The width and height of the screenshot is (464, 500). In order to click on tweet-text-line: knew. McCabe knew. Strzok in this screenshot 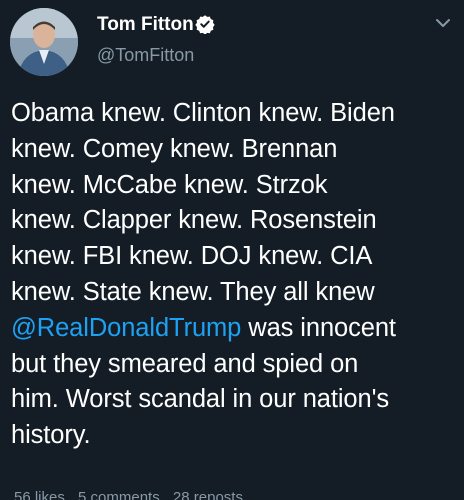, I will do `click(169, 184)`.